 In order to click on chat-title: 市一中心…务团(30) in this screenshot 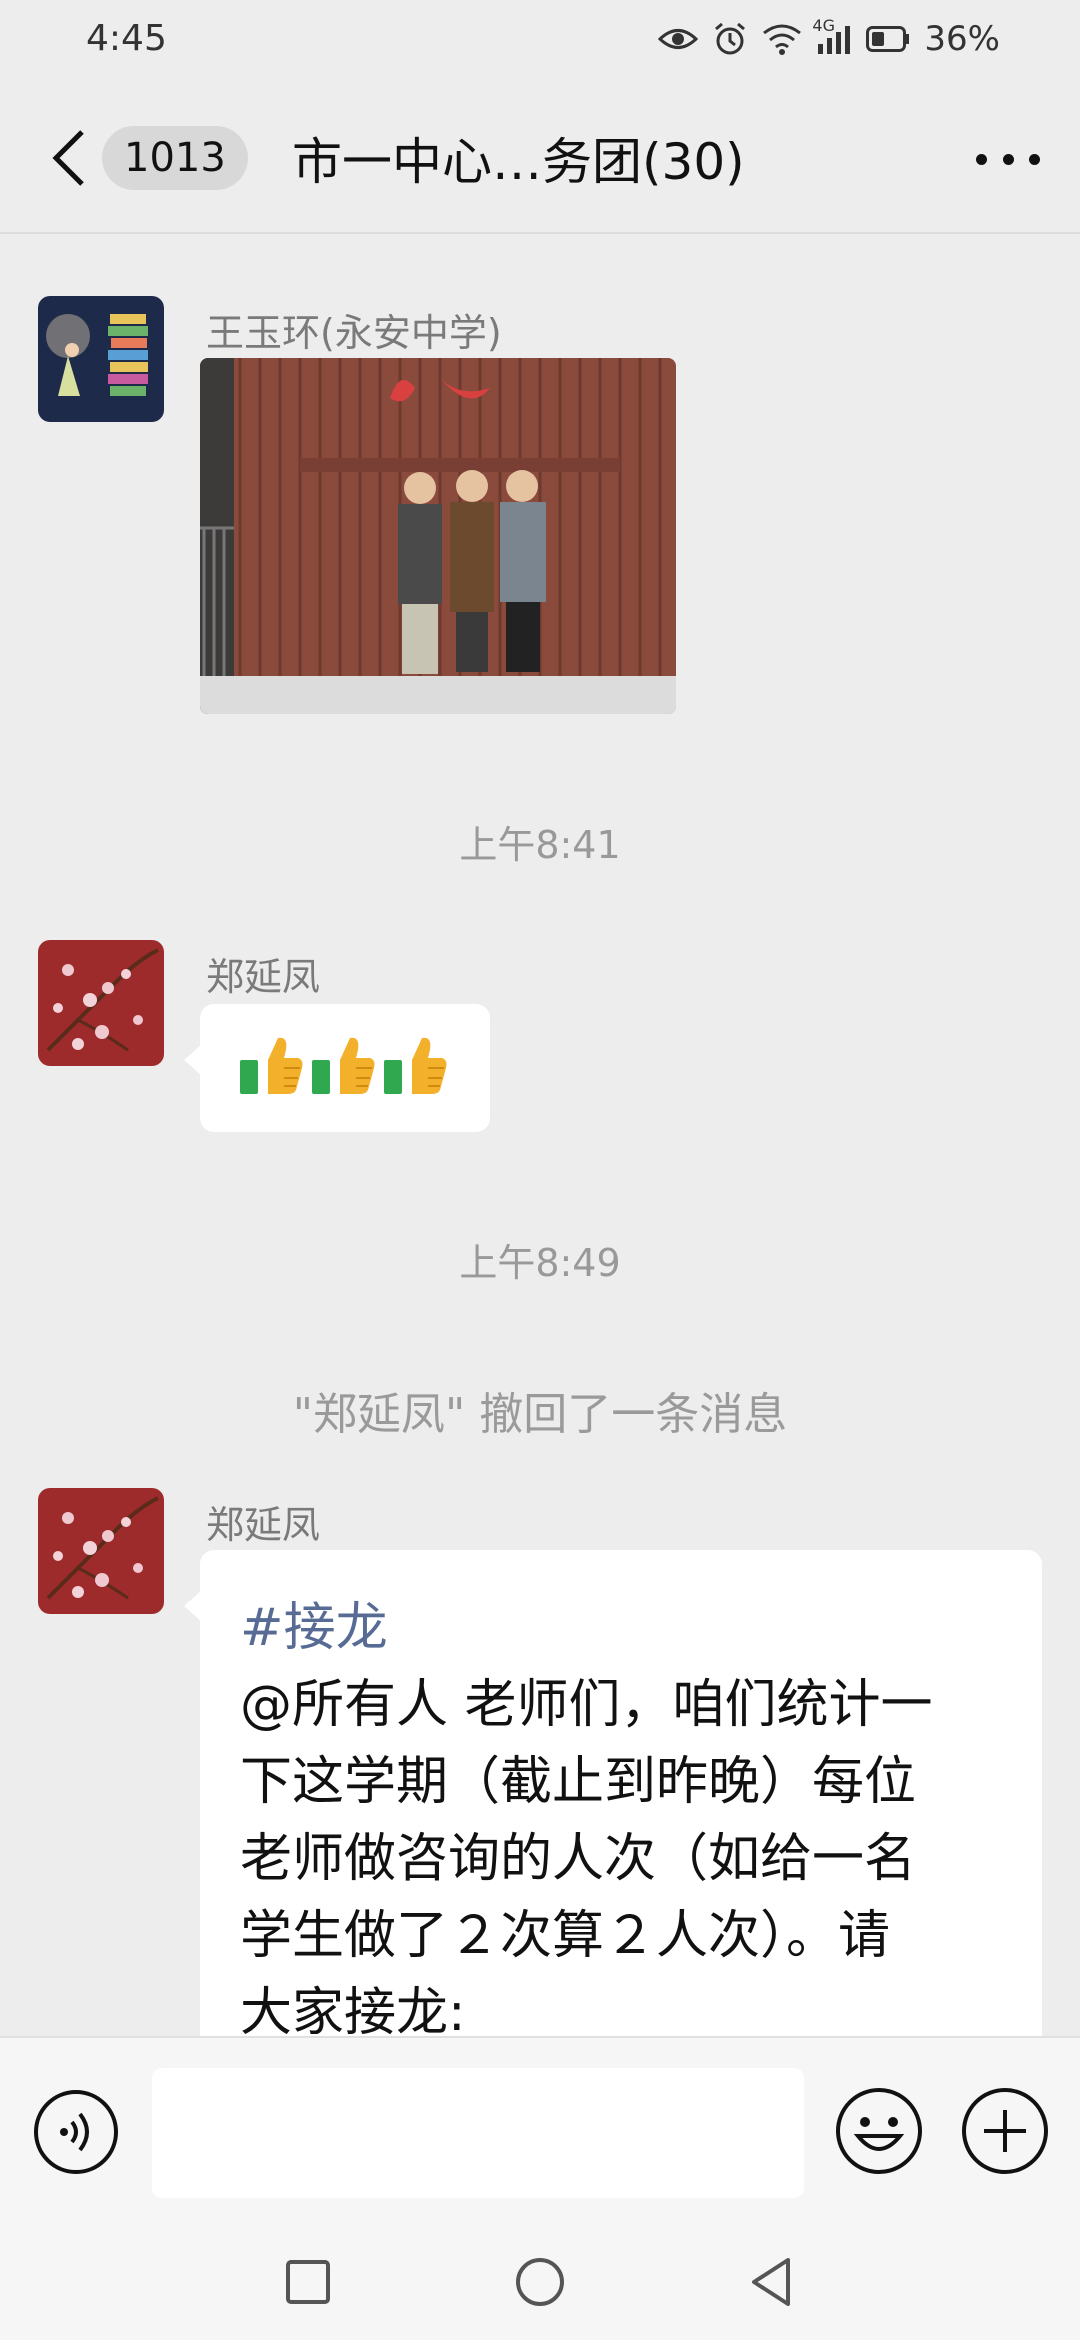, I will do `click(518, 162)`.